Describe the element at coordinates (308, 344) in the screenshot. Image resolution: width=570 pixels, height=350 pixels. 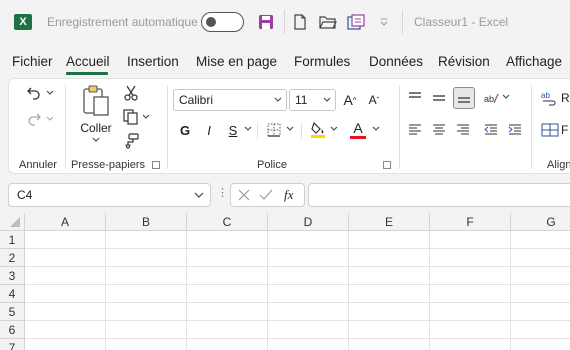
I see `cell-d7` at that location.